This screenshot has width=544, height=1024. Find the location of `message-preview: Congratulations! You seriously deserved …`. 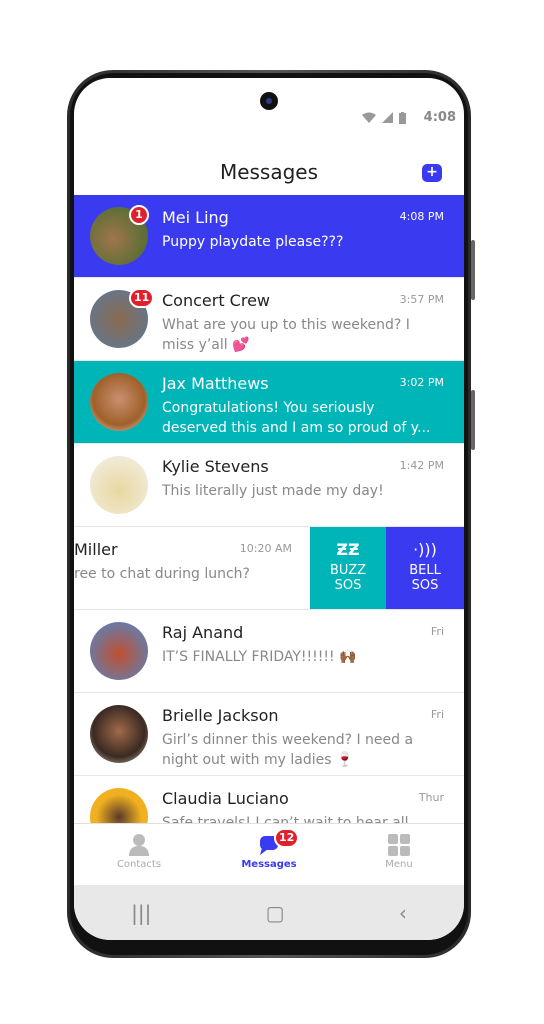

message-preview: Congratulations! You seriously deserved … is located at coordinates (296, 418).